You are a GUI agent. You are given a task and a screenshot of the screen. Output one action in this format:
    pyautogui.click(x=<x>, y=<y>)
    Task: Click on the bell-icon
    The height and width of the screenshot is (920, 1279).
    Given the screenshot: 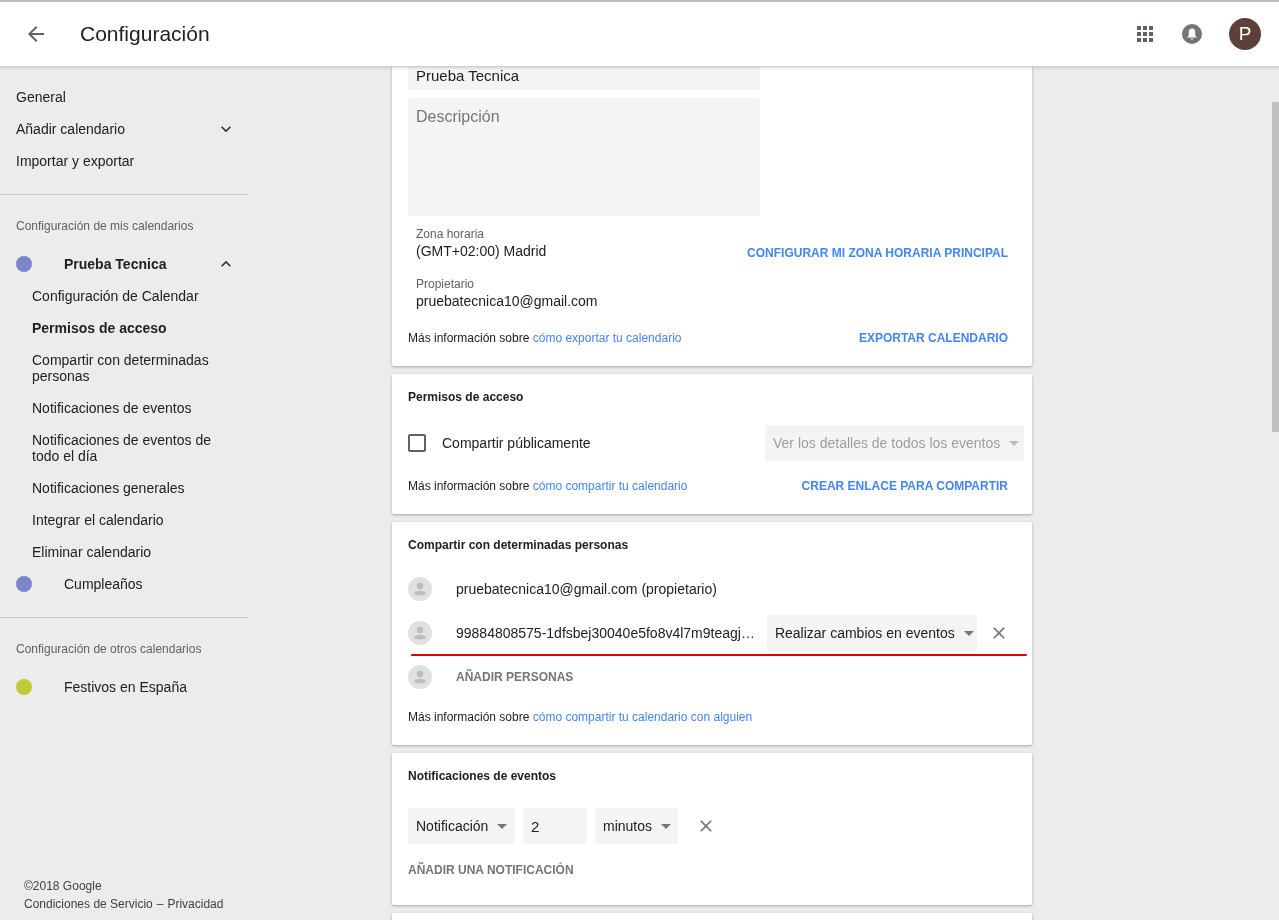 What is the action you would take?
    pyautogui.click(x=1192, y=34)
    